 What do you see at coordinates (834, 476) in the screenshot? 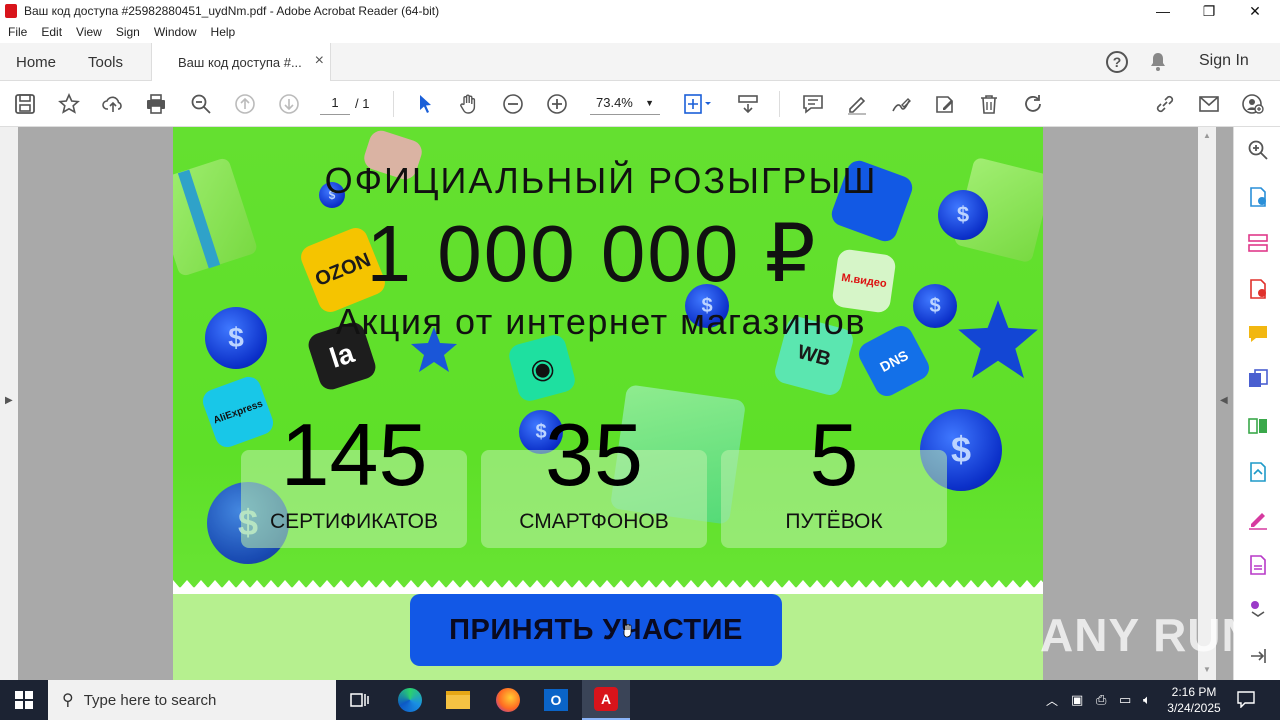
I see `stat-trips: 5 ПУТЁВОК` at bounding box center [834, 476].